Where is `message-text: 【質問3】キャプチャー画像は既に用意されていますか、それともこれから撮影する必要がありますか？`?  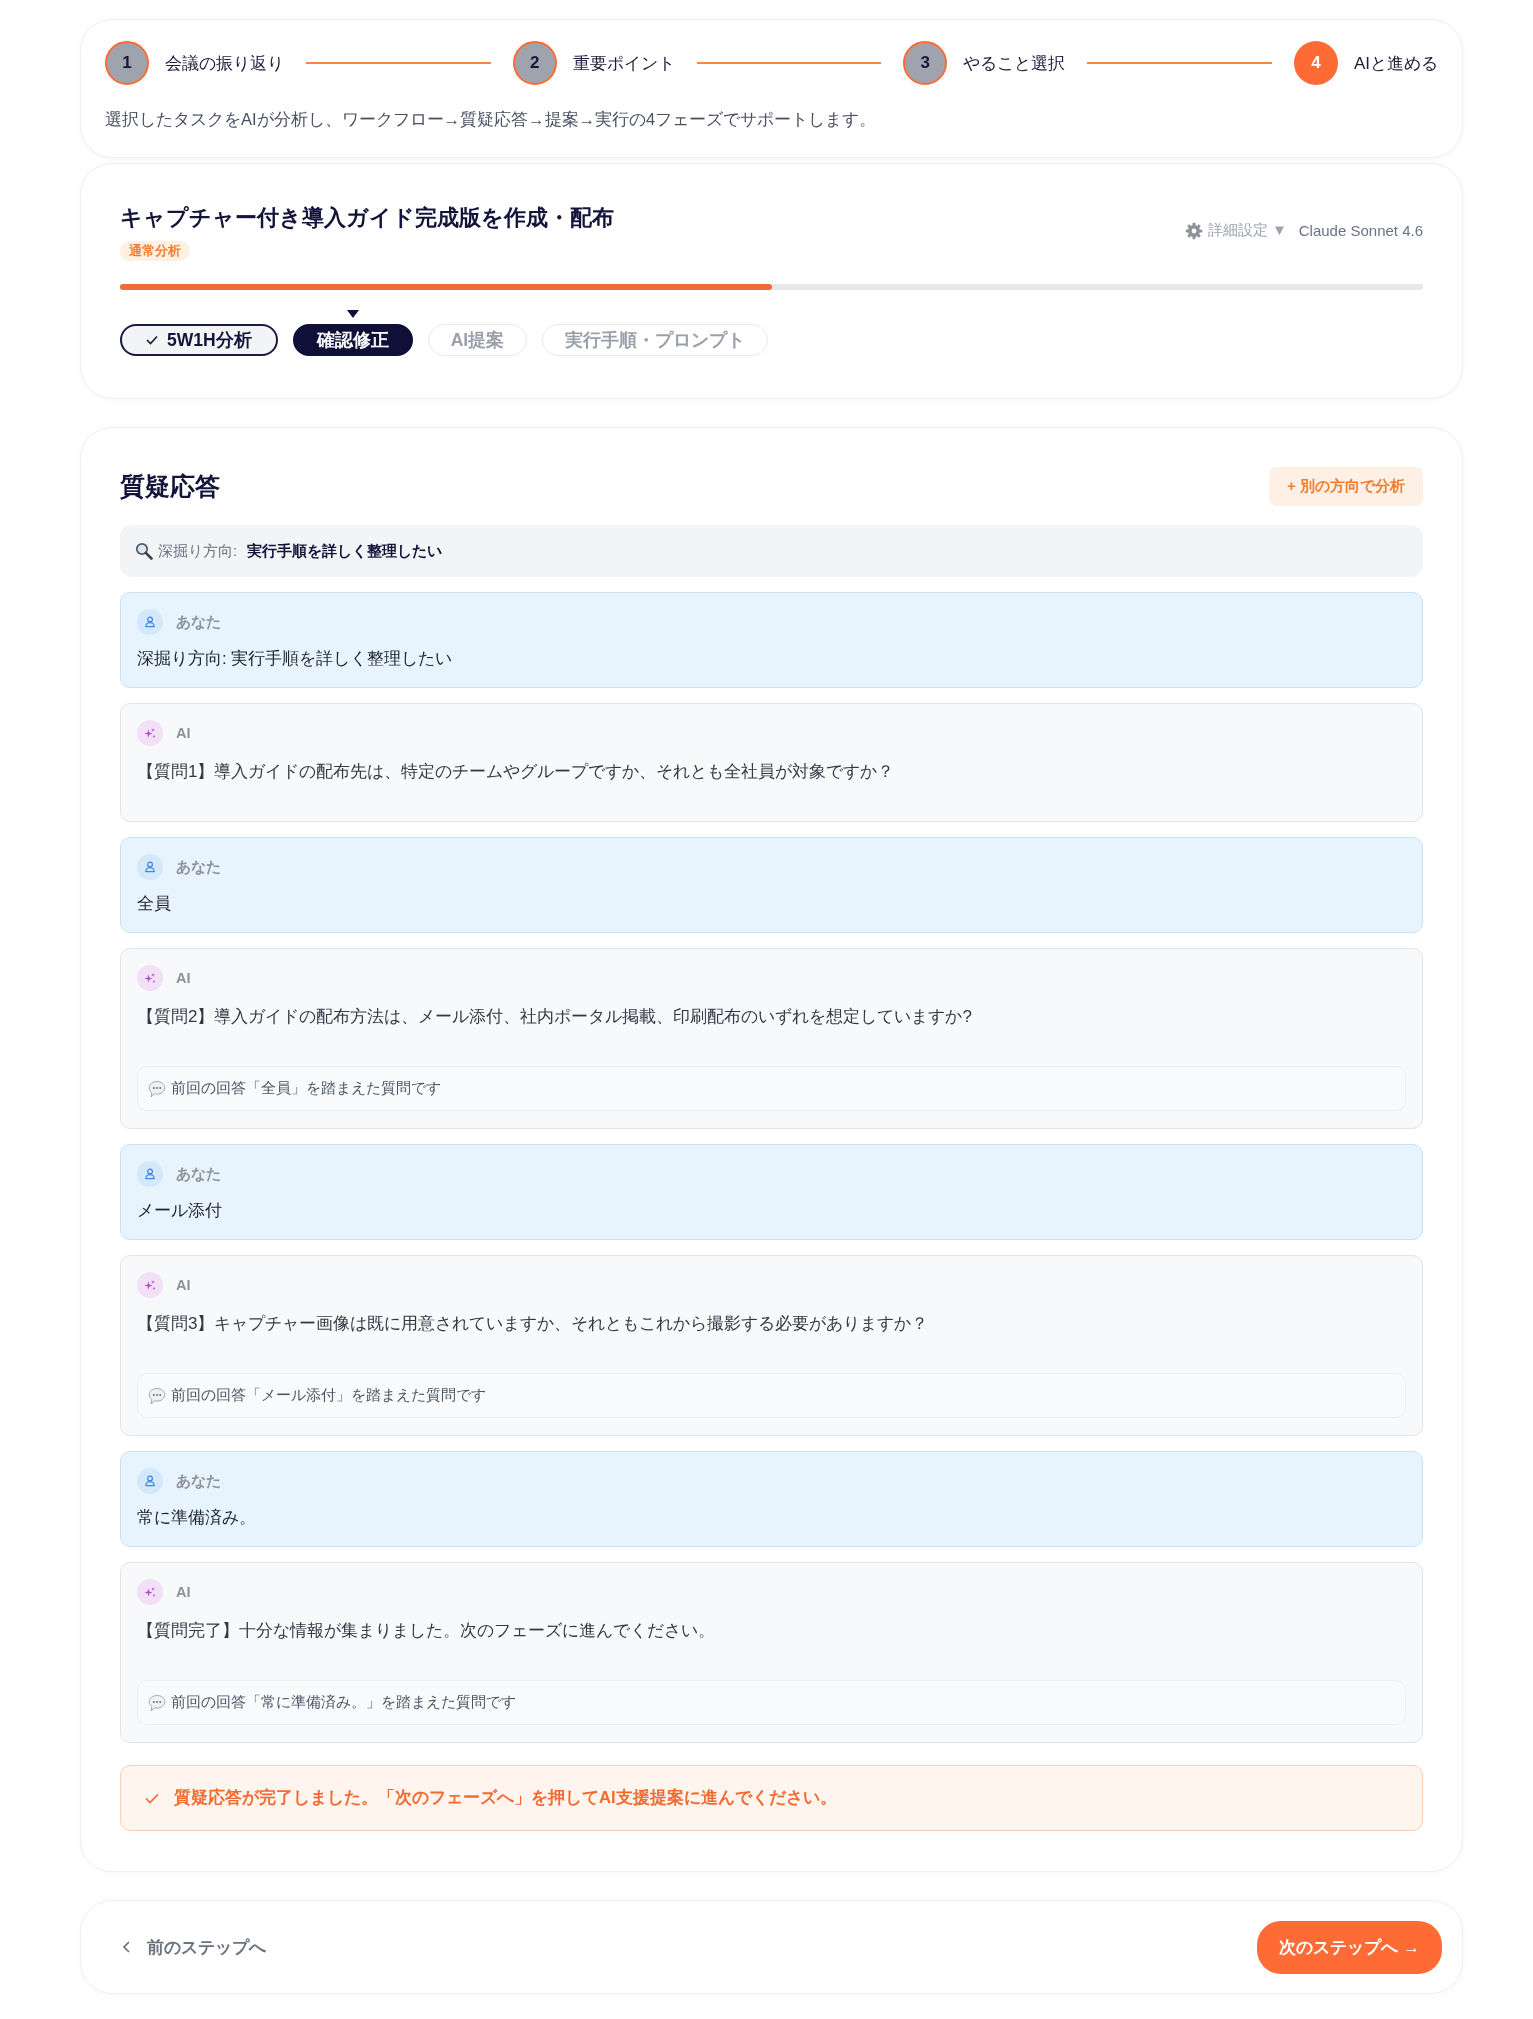 message-text: 【質問3】キャプチャー画像は既に用意されていますか、それともこれから撮影する必要がありますか？ is located at coordinates (533, 1324).